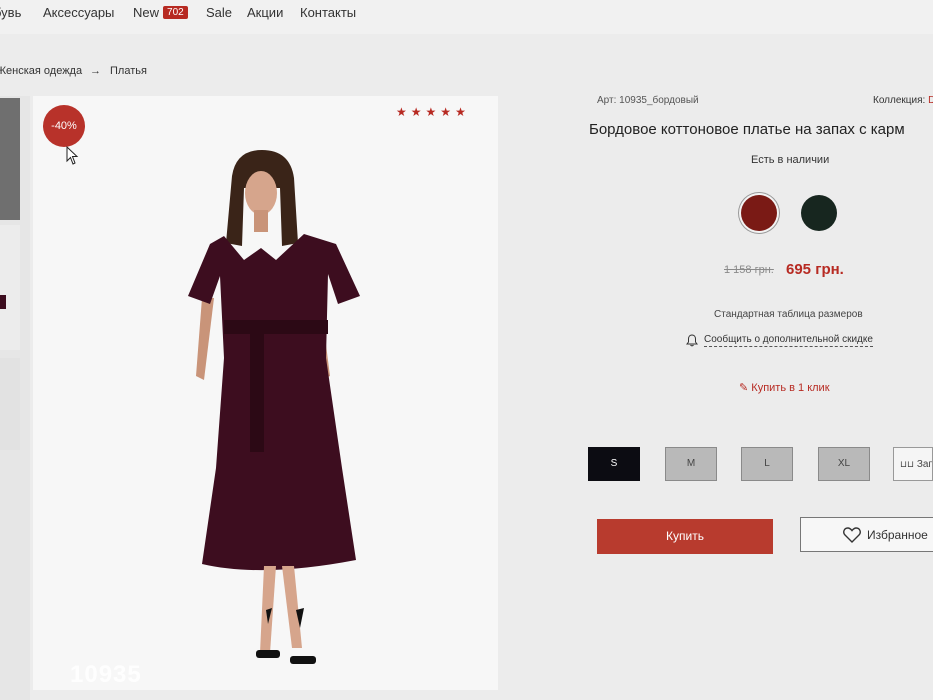 The width and height of the screenshot is (933, 700). Describe the element at coordinates (930, 100) in the screenshot. I see `collection-link: D` at that location.